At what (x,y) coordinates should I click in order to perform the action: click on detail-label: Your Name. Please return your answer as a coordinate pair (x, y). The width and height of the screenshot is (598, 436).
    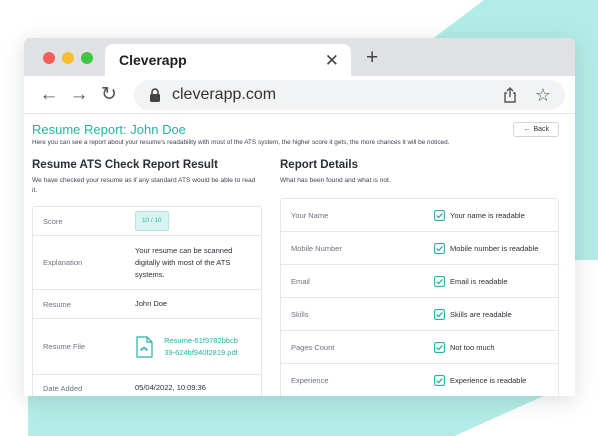
    Looking at the image, I should click on (310, 215).